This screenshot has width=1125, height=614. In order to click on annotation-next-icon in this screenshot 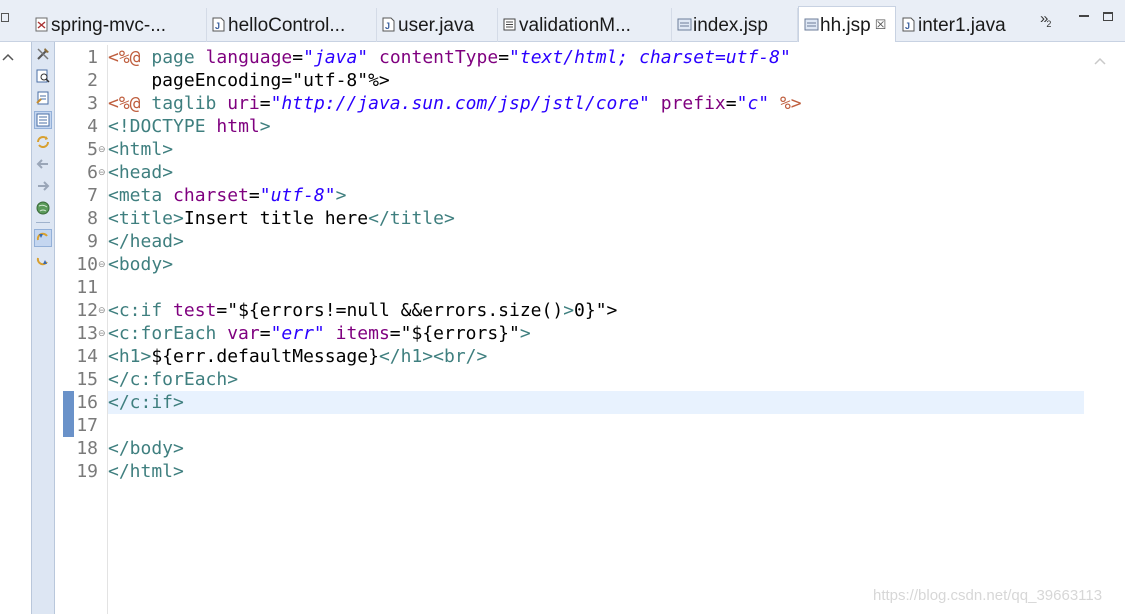, I will do `click(43, 260)`.